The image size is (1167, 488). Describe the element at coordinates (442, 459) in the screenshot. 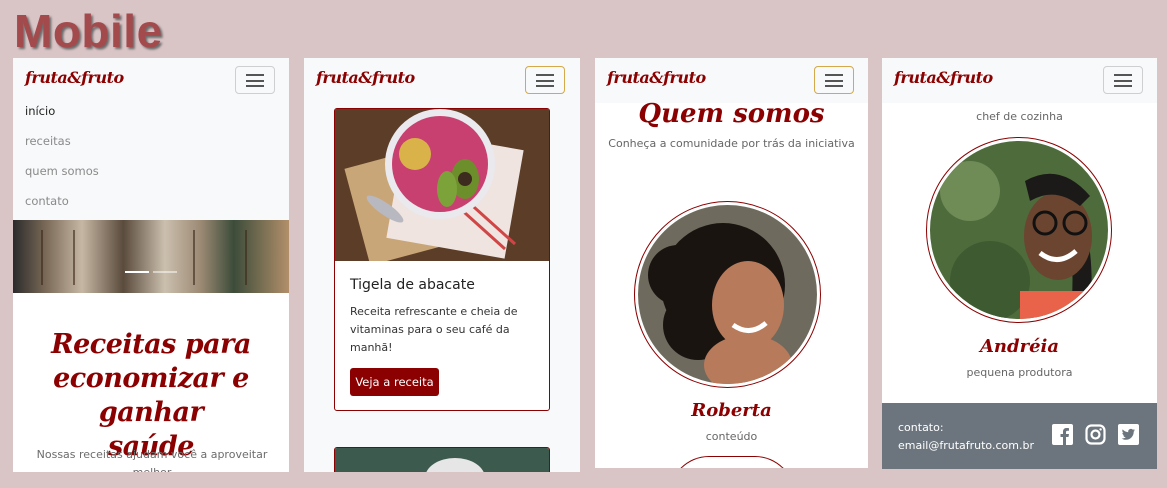

I see `recipe-card-next` at that location.